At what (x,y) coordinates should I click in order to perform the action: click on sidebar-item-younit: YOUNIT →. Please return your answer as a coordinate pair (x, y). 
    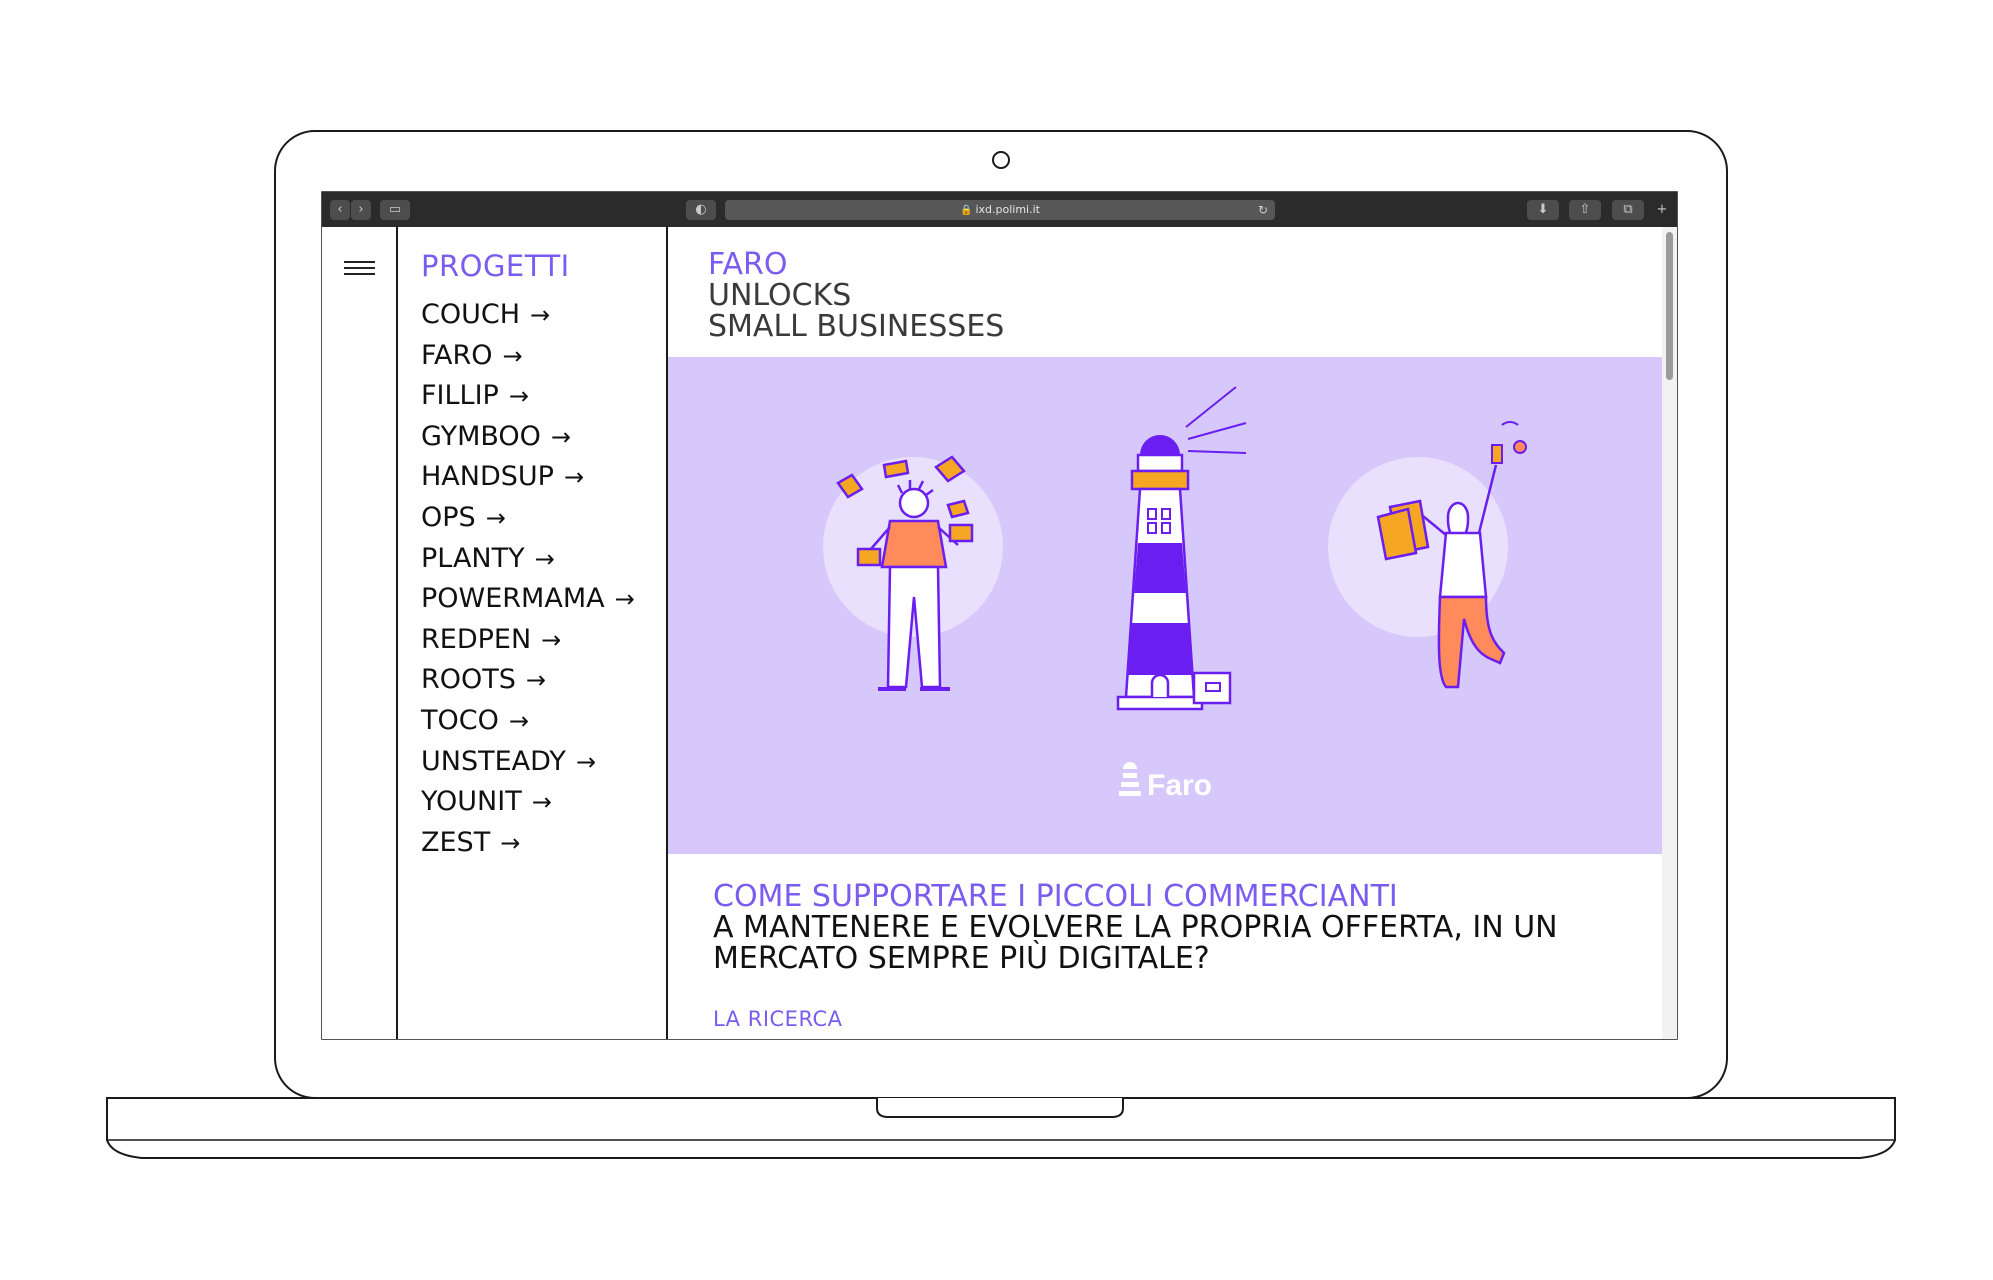
    Looking at the image, I should click on (528, 802).